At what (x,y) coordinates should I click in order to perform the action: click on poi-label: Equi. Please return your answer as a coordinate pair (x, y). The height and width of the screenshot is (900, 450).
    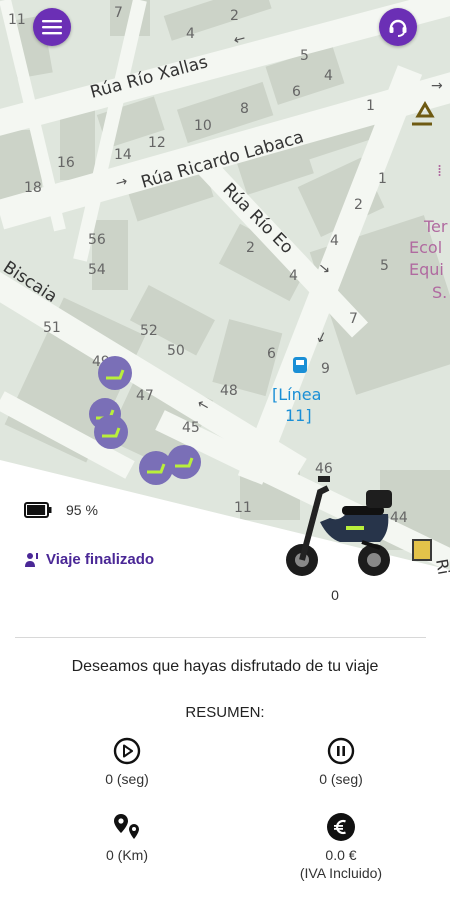
    Looking at the image, I should click on (426, 269).